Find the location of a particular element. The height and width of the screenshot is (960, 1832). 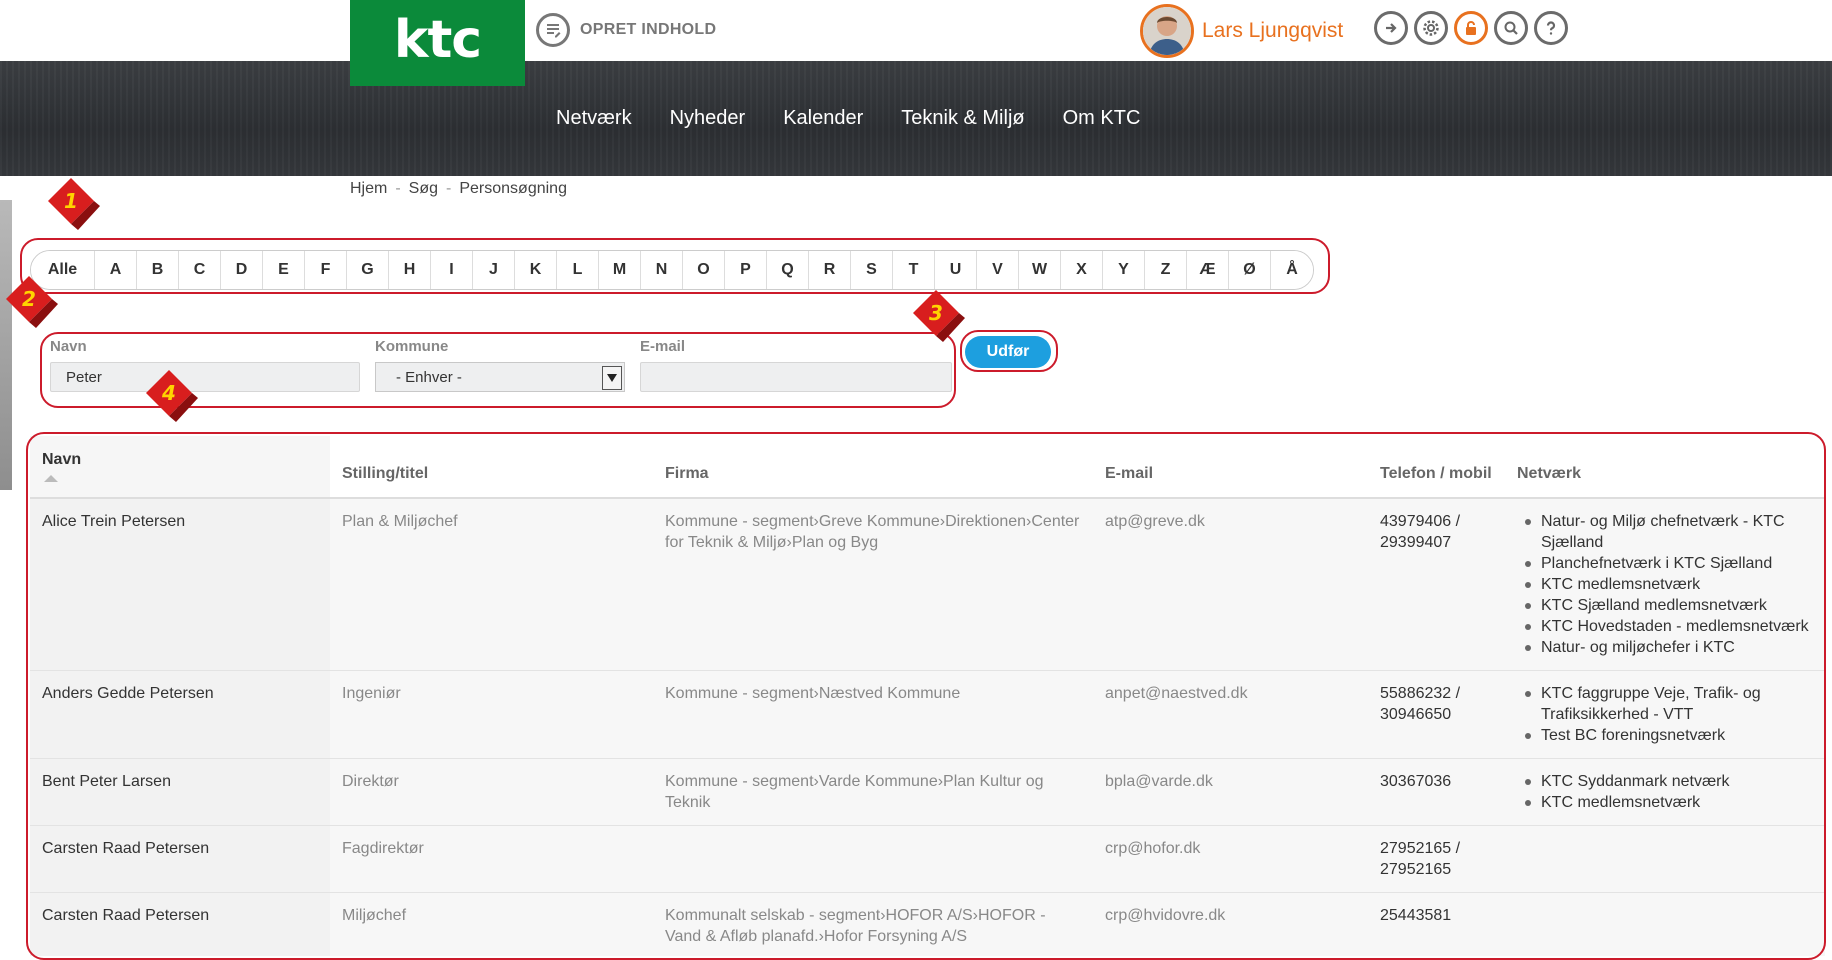

letter-button: L is located at coordinates (578, 270).